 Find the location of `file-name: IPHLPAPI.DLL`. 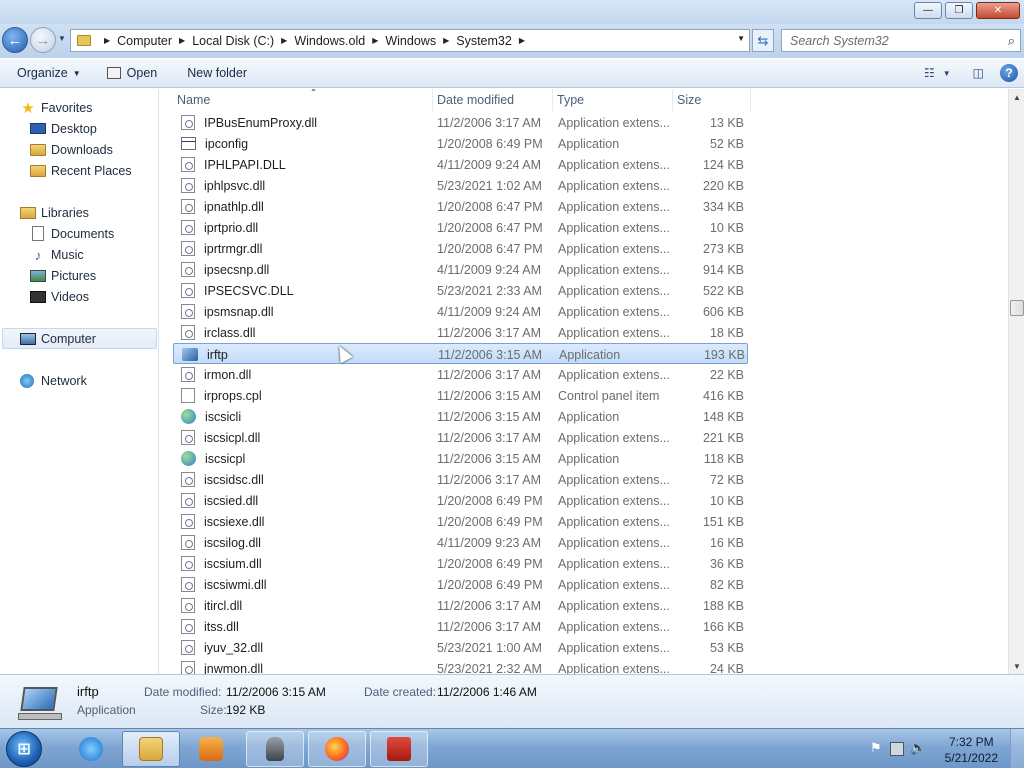

file-name: IPHLPAPI.DLL is located at coordinates (245, 164).